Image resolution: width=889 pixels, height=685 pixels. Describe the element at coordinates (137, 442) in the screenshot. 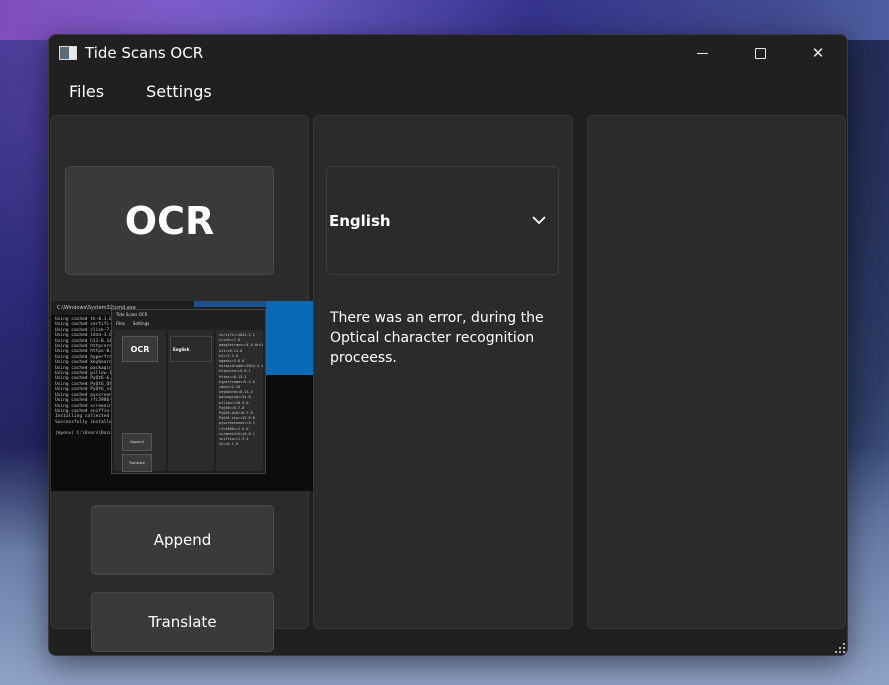

I see `mini-append-button: Append` at that location.